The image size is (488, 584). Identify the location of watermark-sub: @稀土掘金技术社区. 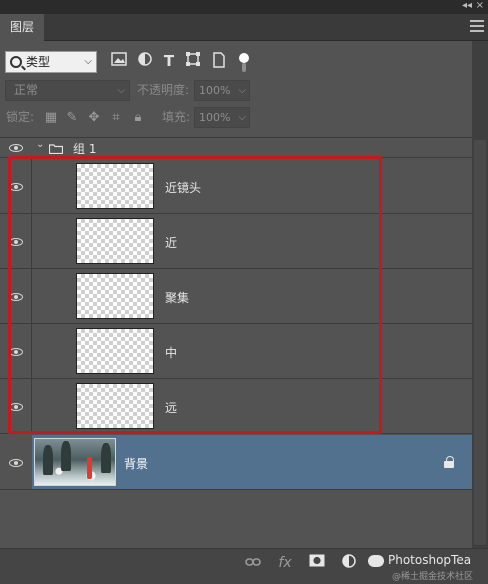
(433, 577).